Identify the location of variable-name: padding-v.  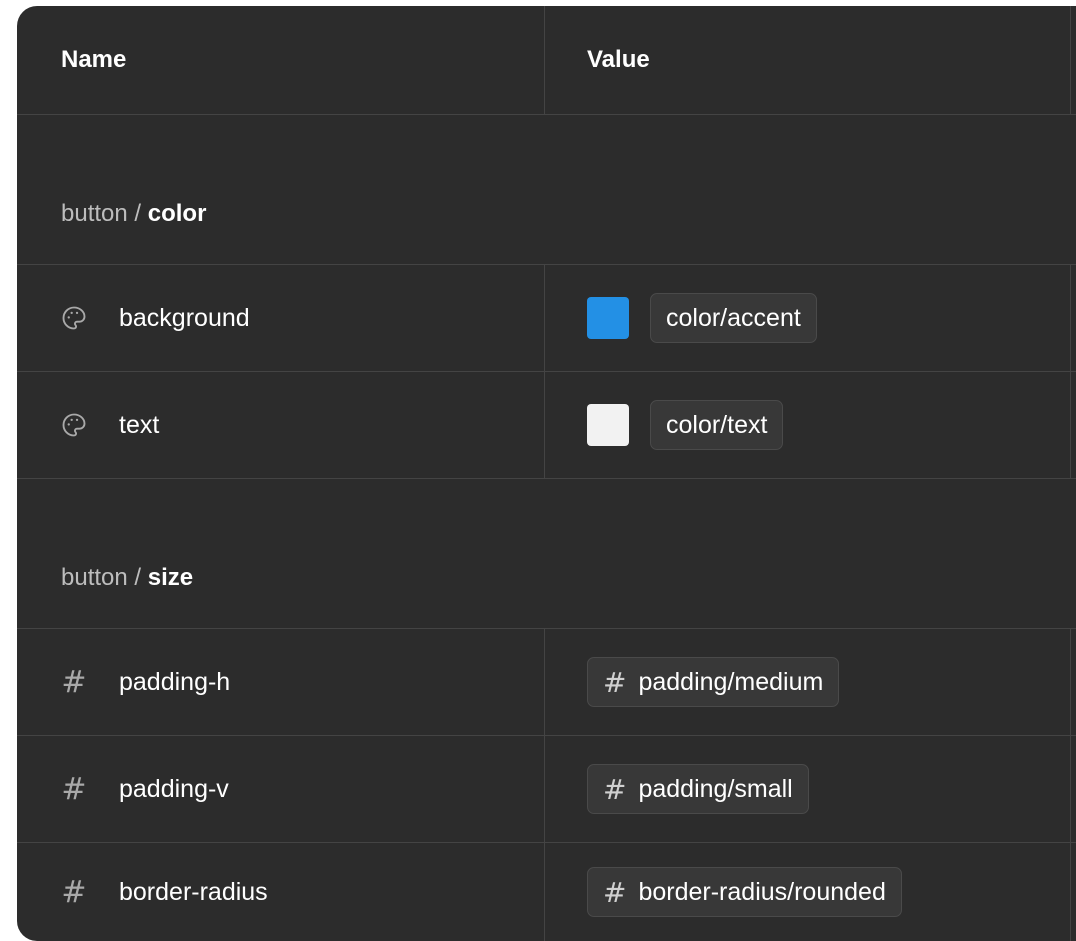
(174, 788).